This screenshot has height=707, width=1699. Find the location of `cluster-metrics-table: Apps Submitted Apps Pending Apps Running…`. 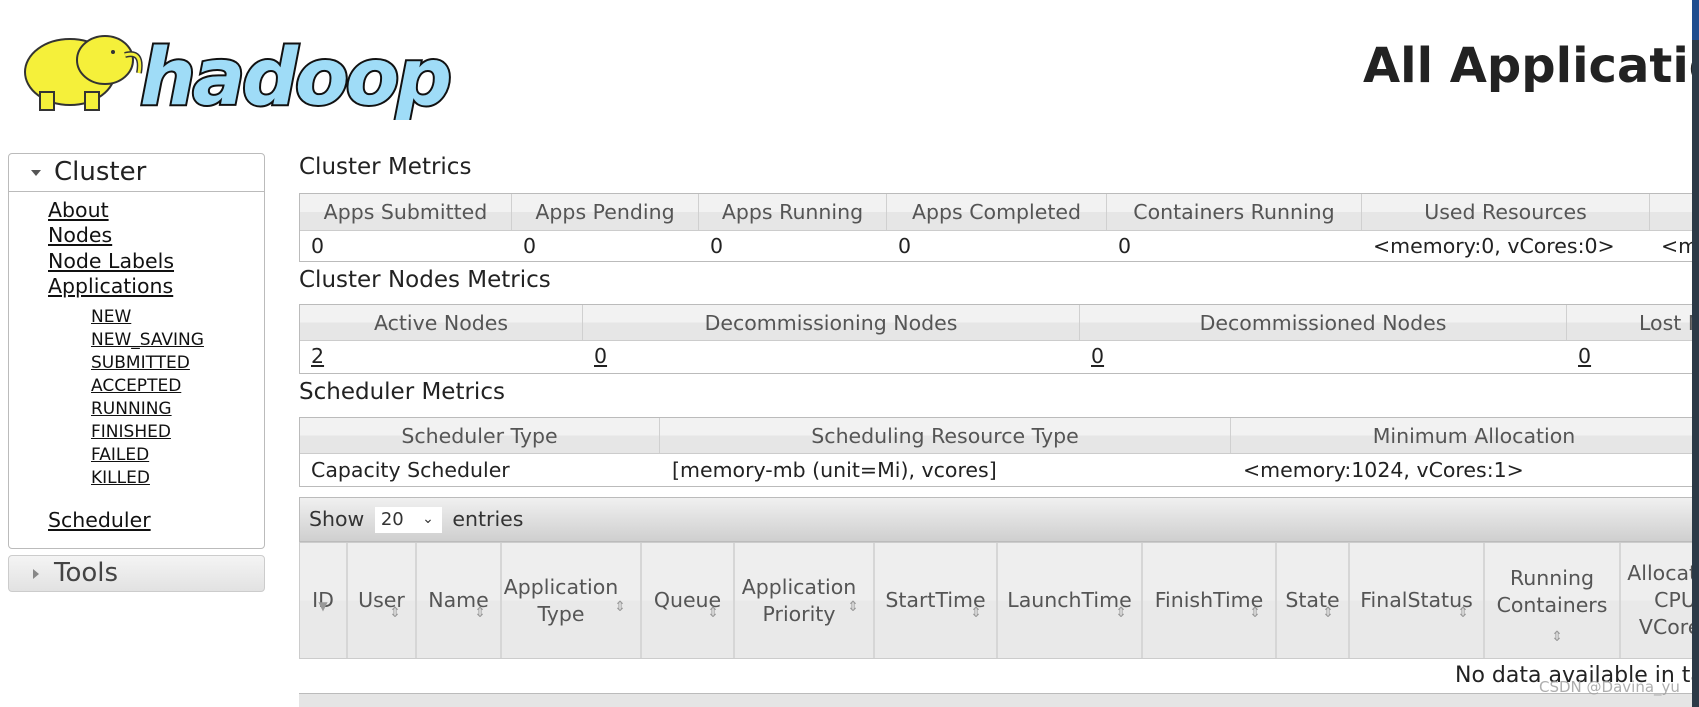

cluster-metrics-table: Apps Submitted Apps Pending Apps Running… is located at coordinates (995, 227).